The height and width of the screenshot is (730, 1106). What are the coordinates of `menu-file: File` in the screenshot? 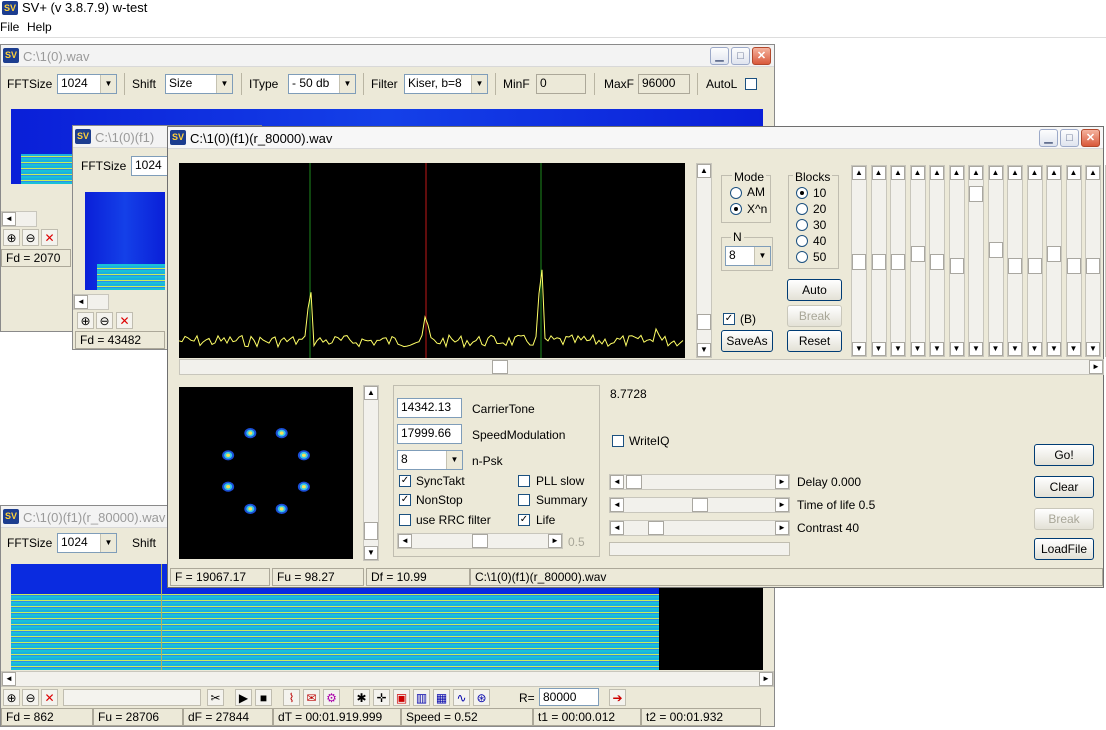 It's located at (9, 27).